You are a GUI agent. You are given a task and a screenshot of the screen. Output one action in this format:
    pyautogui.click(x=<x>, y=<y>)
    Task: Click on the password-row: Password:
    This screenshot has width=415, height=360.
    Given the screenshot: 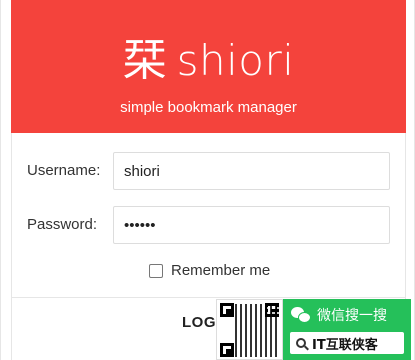 What is the action you would take?
    pyautogui.click(x=208, y=225)
    